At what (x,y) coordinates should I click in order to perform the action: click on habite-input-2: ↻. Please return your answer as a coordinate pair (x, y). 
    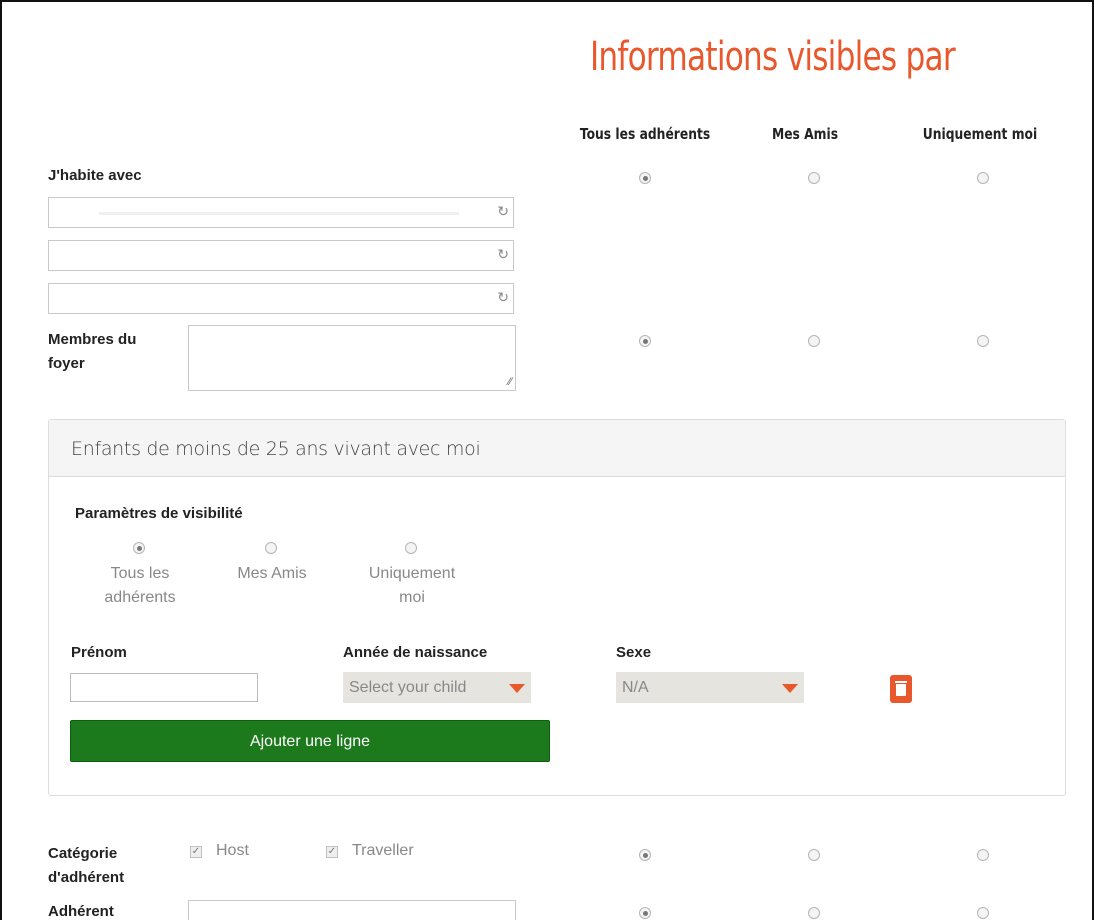
    Looking at the image, I should click on (281, 255).